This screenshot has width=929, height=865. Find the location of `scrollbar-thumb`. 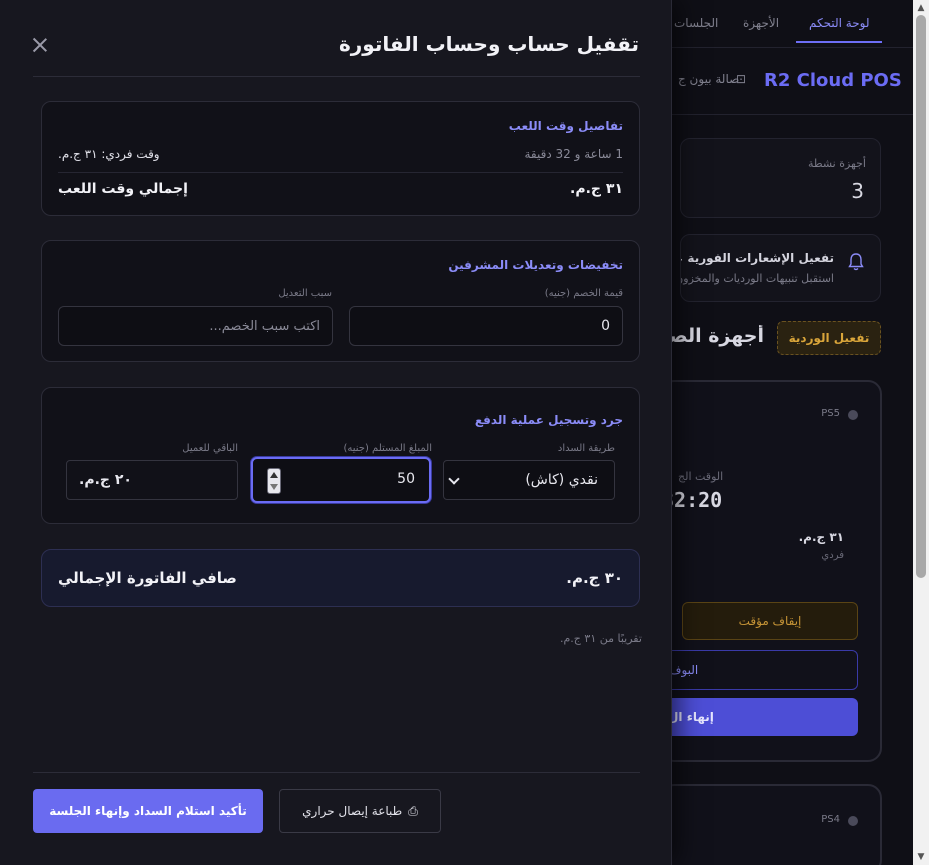

scrollbar-thumb is located at coordinates (921, 296).